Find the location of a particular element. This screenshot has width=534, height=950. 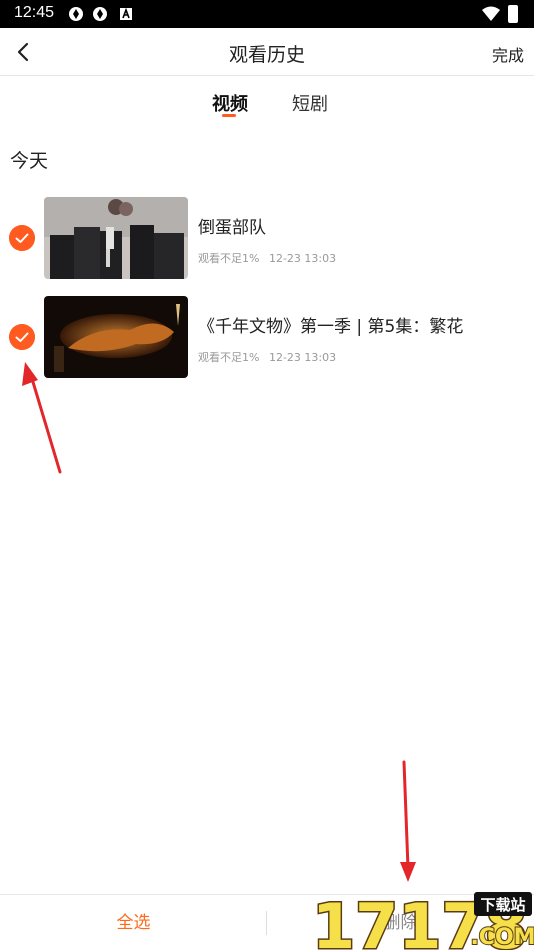

video-title: 倒蛋部队 is located at coordinates (232, 225).